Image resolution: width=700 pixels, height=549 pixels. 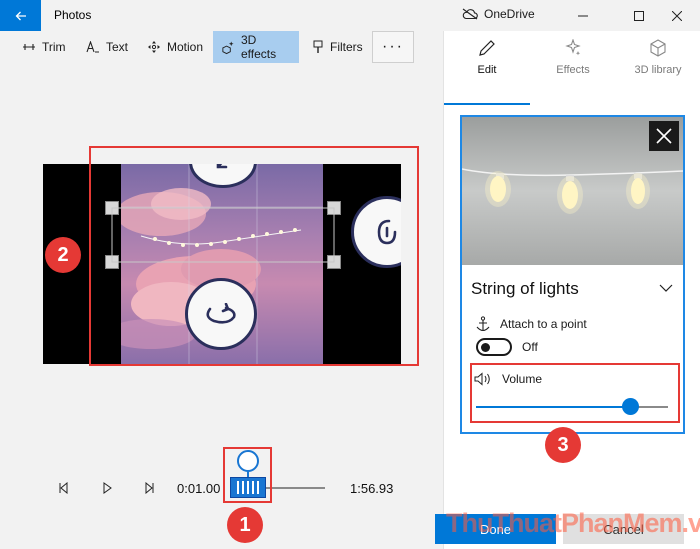 What do you see at coordinates (63, 255) in the screenshot?
I see `annotation-badge-2: 2` at bounding box center [63, 255].